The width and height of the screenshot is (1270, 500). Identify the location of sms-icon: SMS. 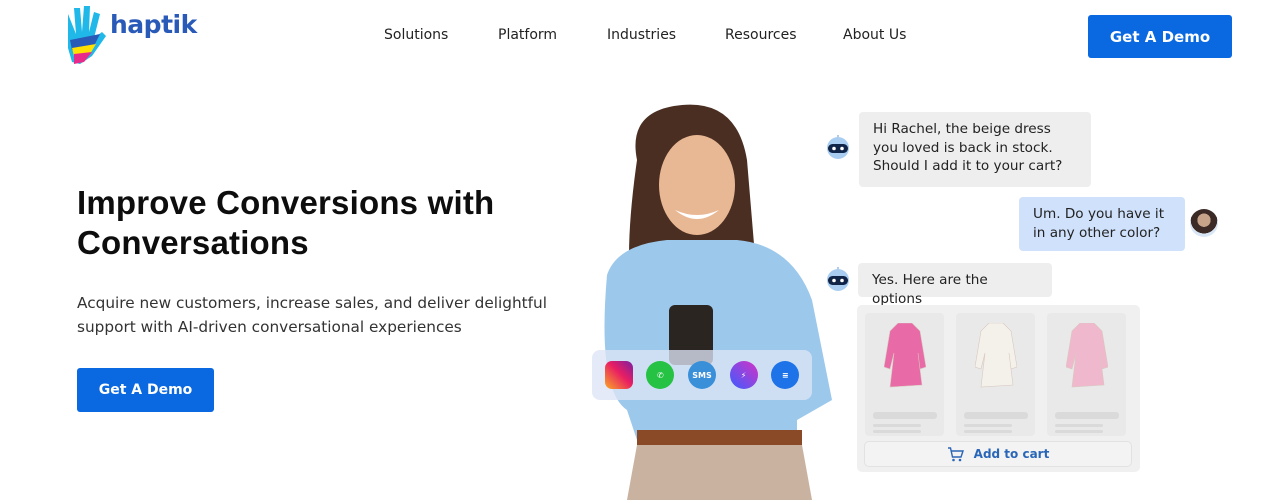
(701, 375).